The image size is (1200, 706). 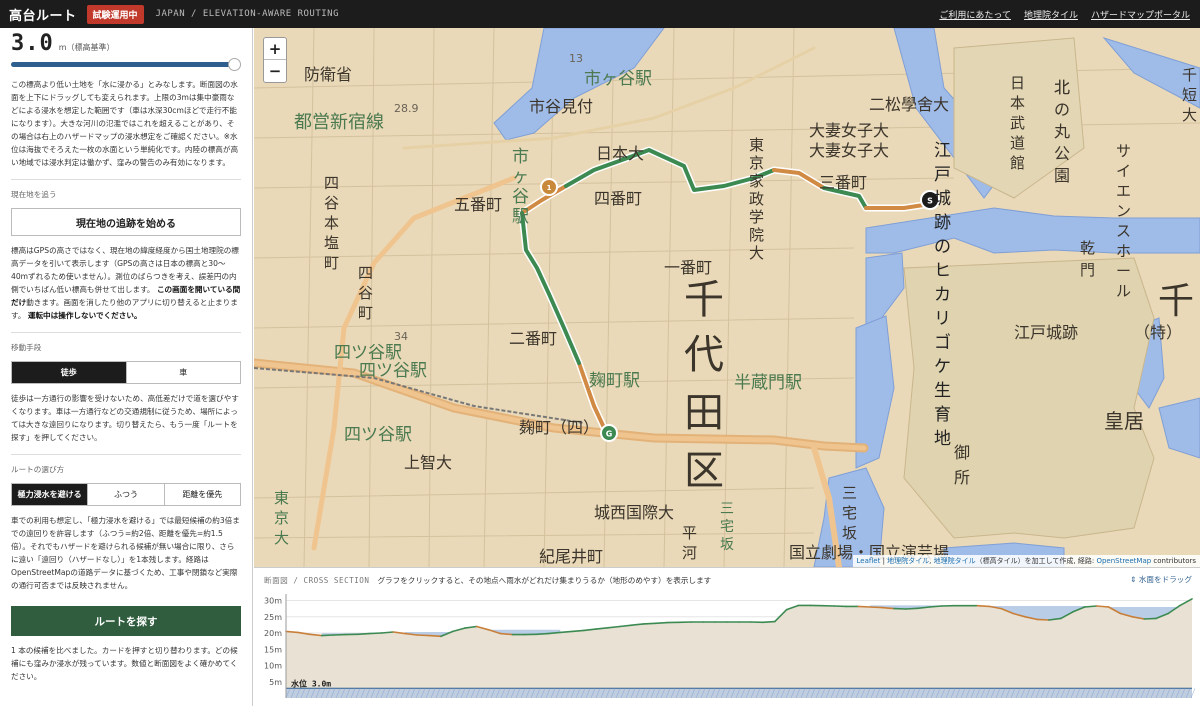 I want to click on svg-text: 館, so click(x=1017, y=163).